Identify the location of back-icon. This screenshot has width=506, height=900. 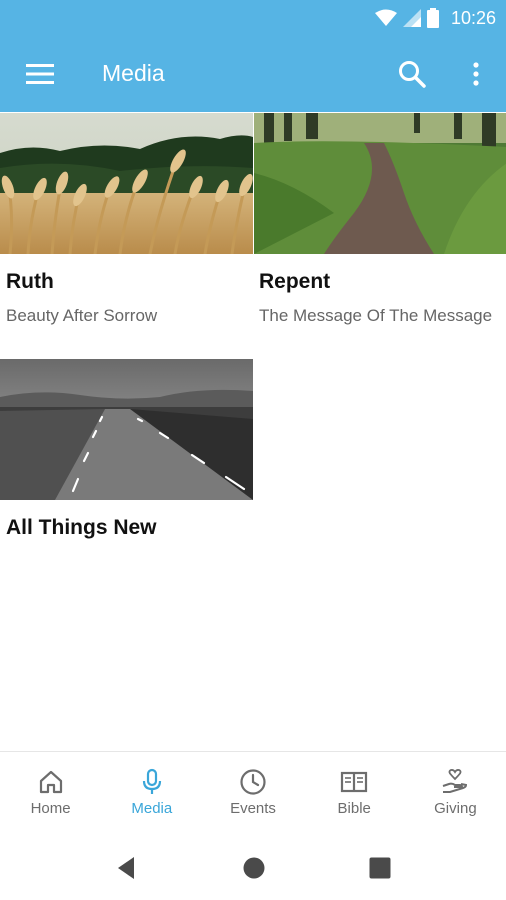
(127, 868).